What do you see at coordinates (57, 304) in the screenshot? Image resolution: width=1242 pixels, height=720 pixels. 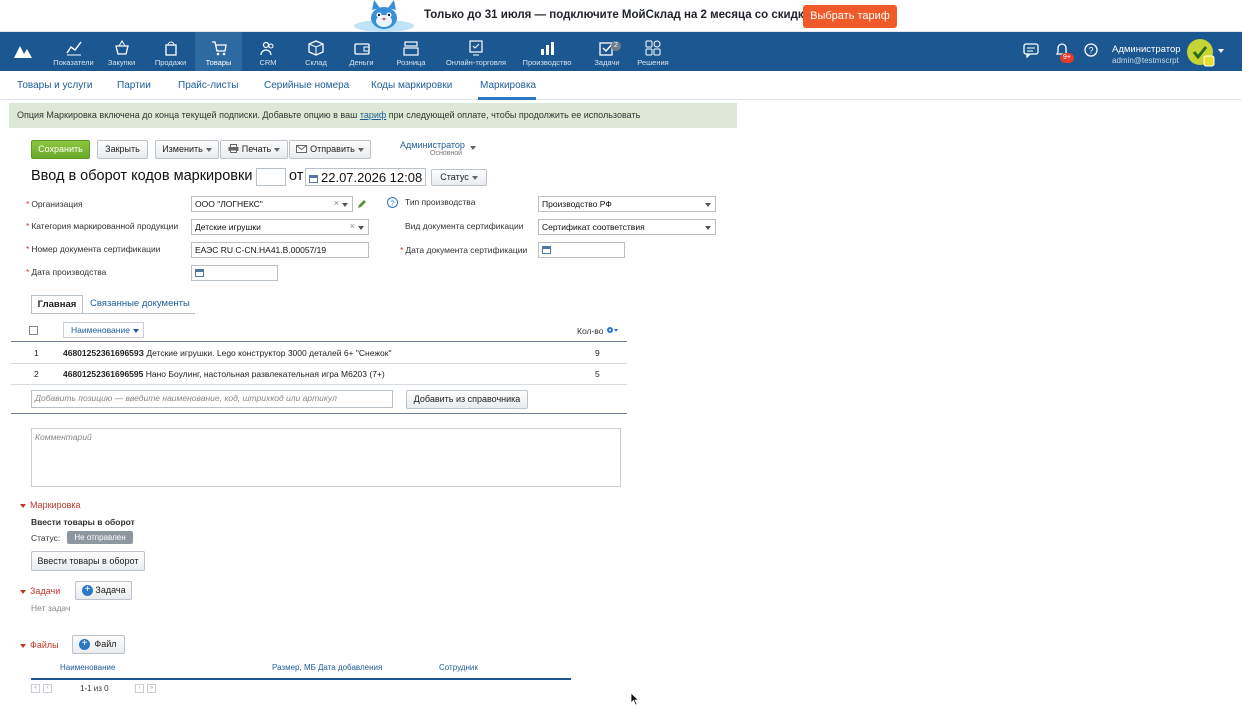 I see `tab-main: Главная` at bounding box center [57, 304].